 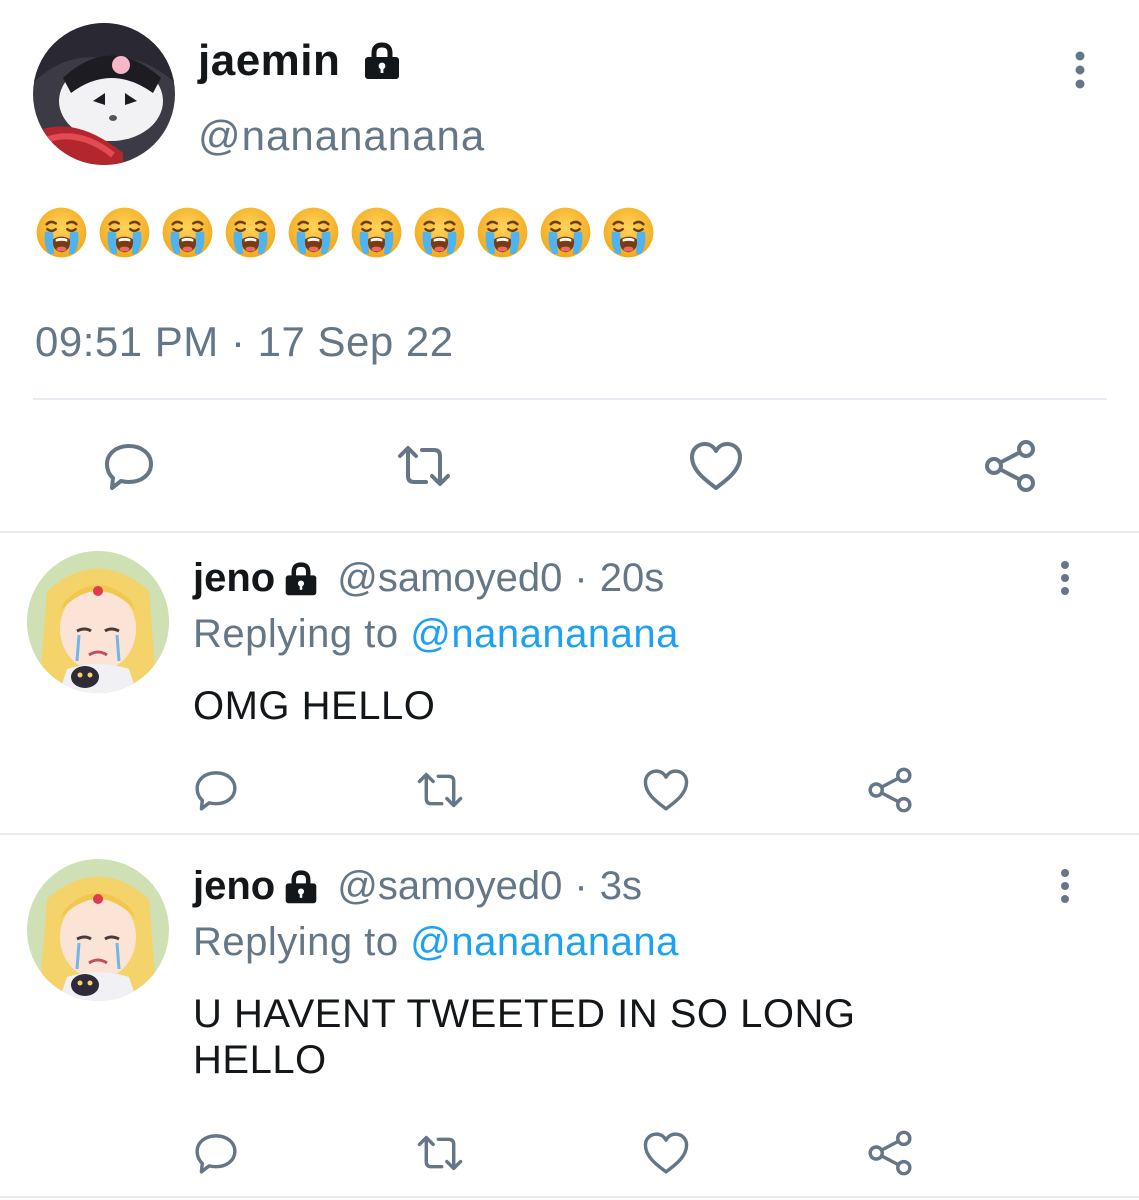 What do you see at coordinates (269, 61) in the screenshot?
I see `display-name-text: jaemin` at bounding box center [269, 61].